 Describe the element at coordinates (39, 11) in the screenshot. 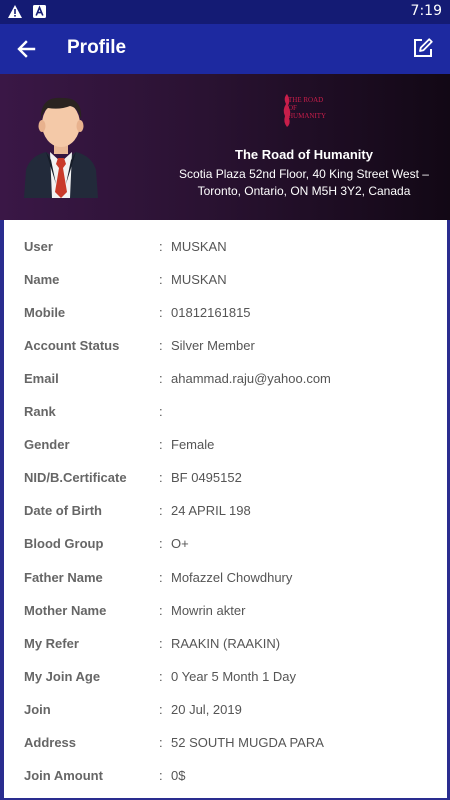

I see `notification-a-icon` at that location.